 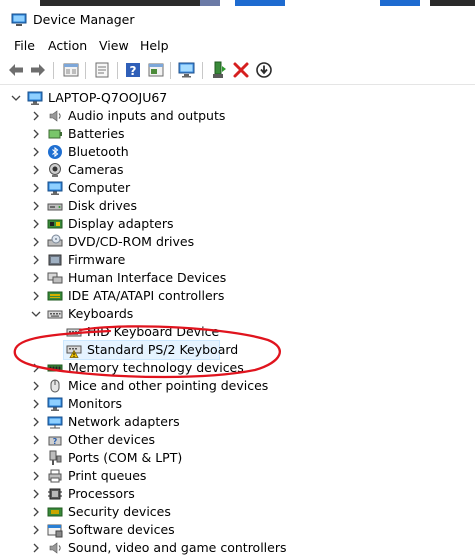 I want to click on tree-category: Keyboards, so click(x=237, y=314).